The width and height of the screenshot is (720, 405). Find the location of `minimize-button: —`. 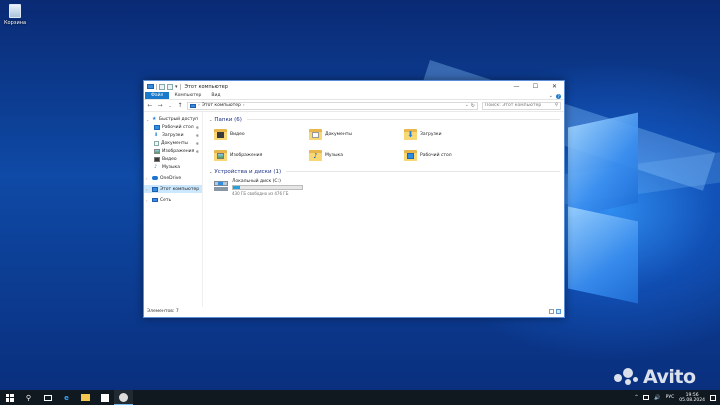

minimize-button: — is located at coordinates (516, 86).